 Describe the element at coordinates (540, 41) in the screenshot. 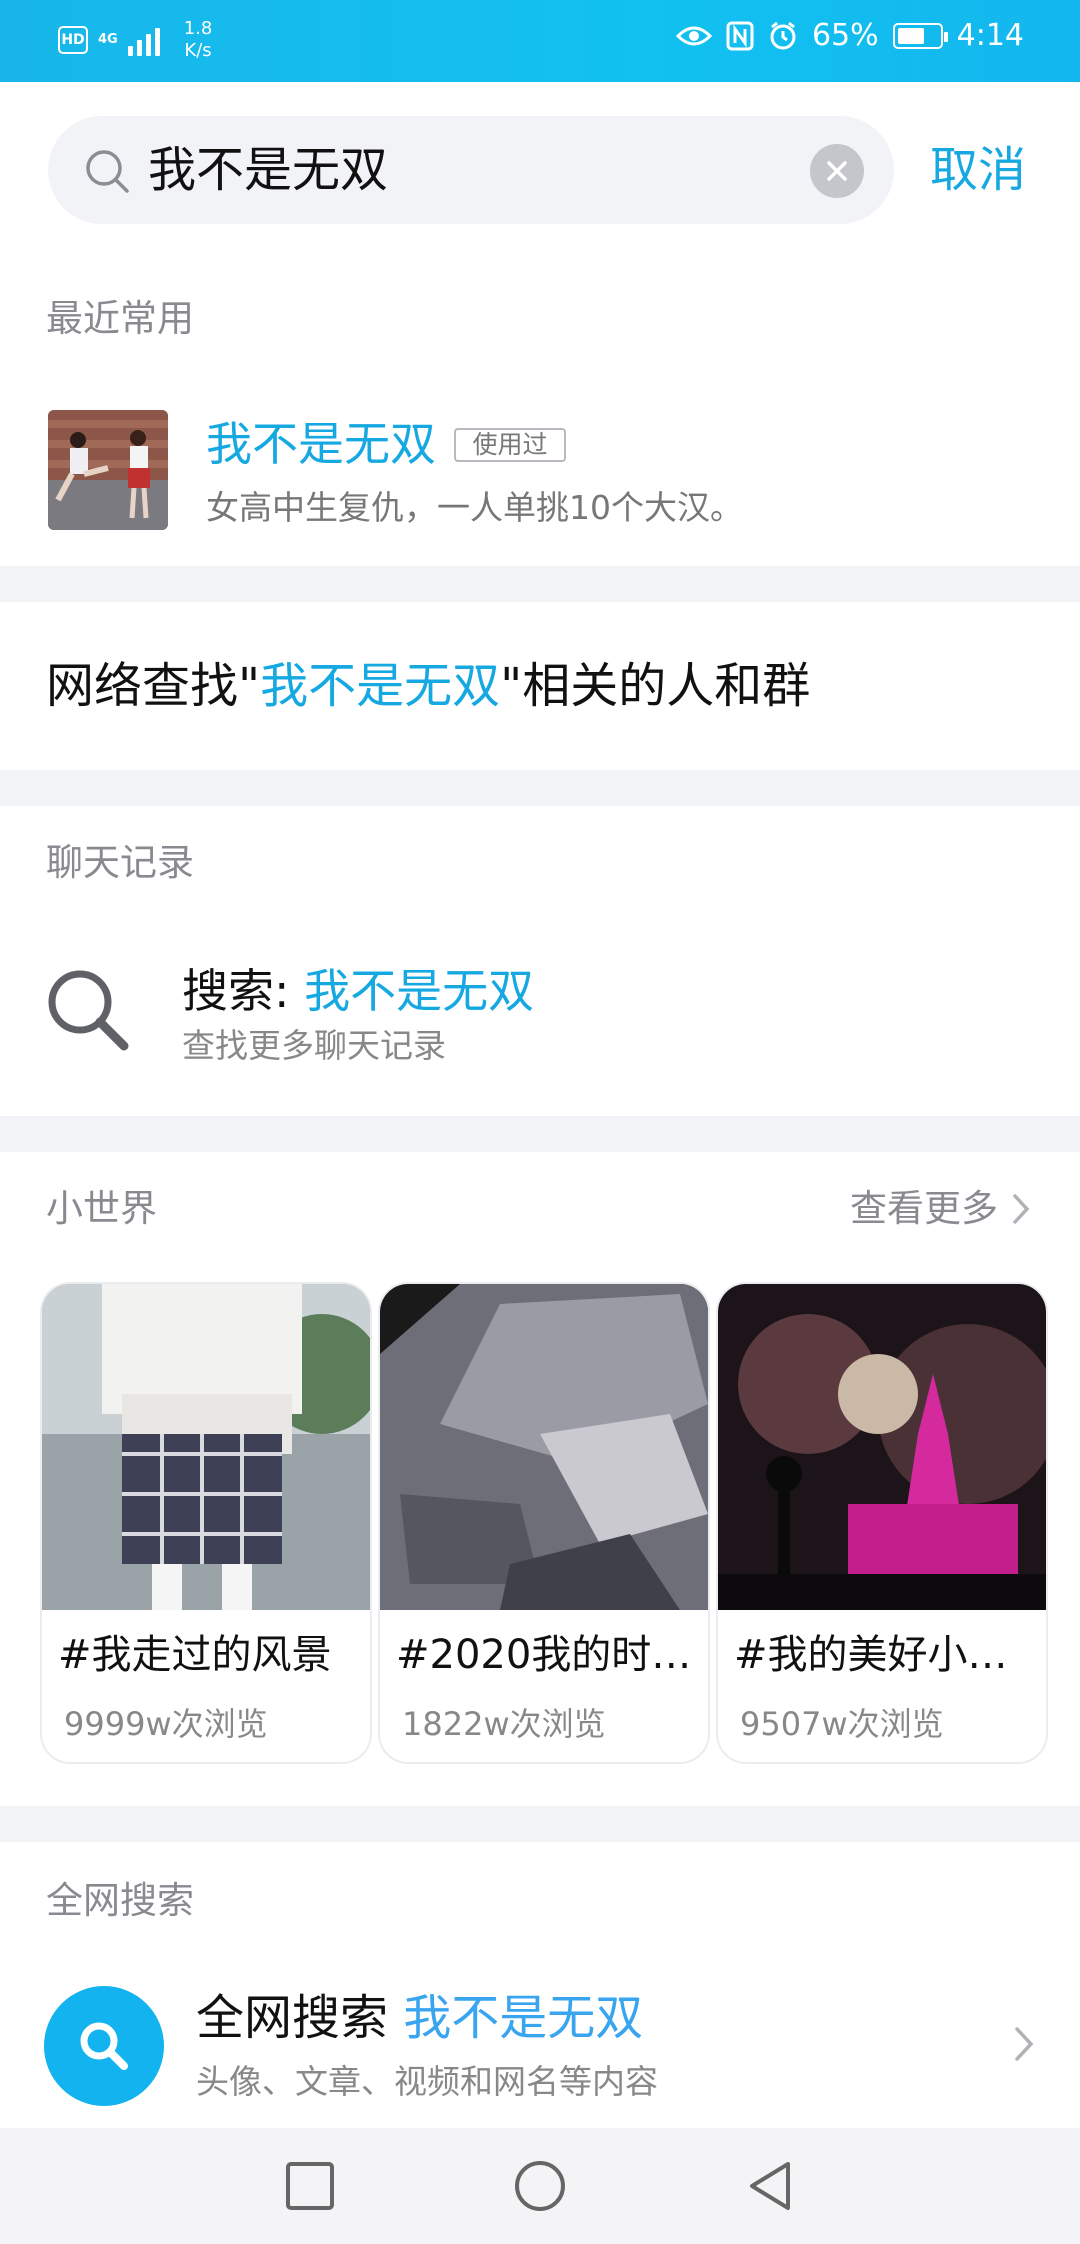

I see `status-bar: HD 4G 1.8 K/s 65% 4:14` at that location.